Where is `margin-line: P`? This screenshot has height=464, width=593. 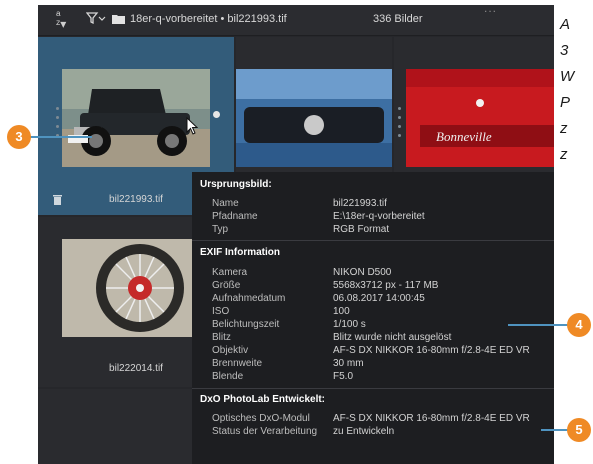
margin-line: P is located at coordinates (565, 102).